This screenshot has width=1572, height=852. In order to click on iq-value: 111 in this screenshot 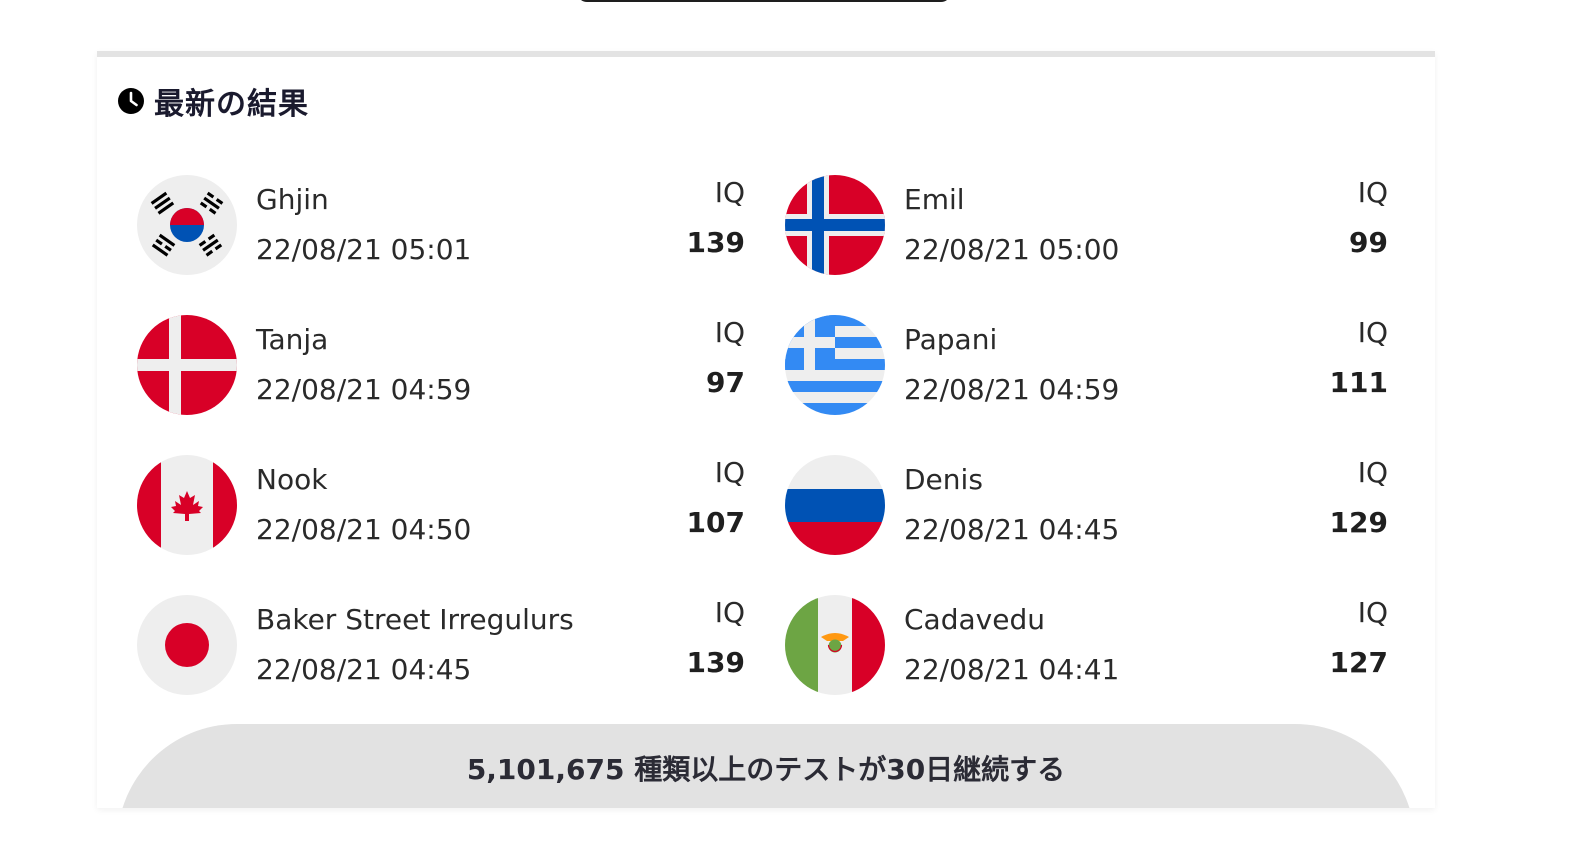, I will do `click(1358, 382)`.